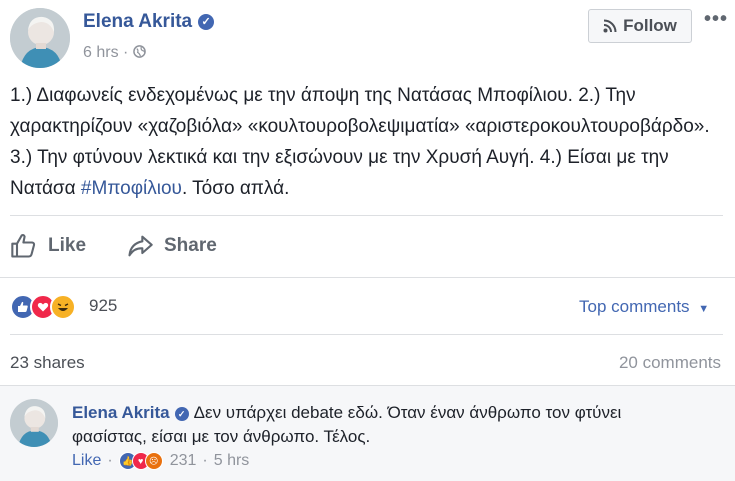 The width and height of the screenshot is (735, 481). Describe the element at coordinates (232, 461) in the screenshot. I see `comment-time: 5 hrs` at that location.